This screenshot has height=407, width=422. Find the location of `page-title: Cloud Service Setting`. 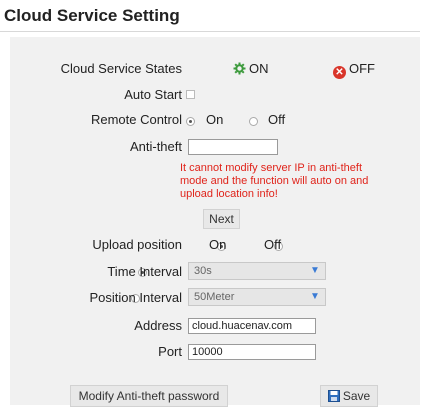

page-title: Cloud Service Setting is located at coordinates (210, 16).